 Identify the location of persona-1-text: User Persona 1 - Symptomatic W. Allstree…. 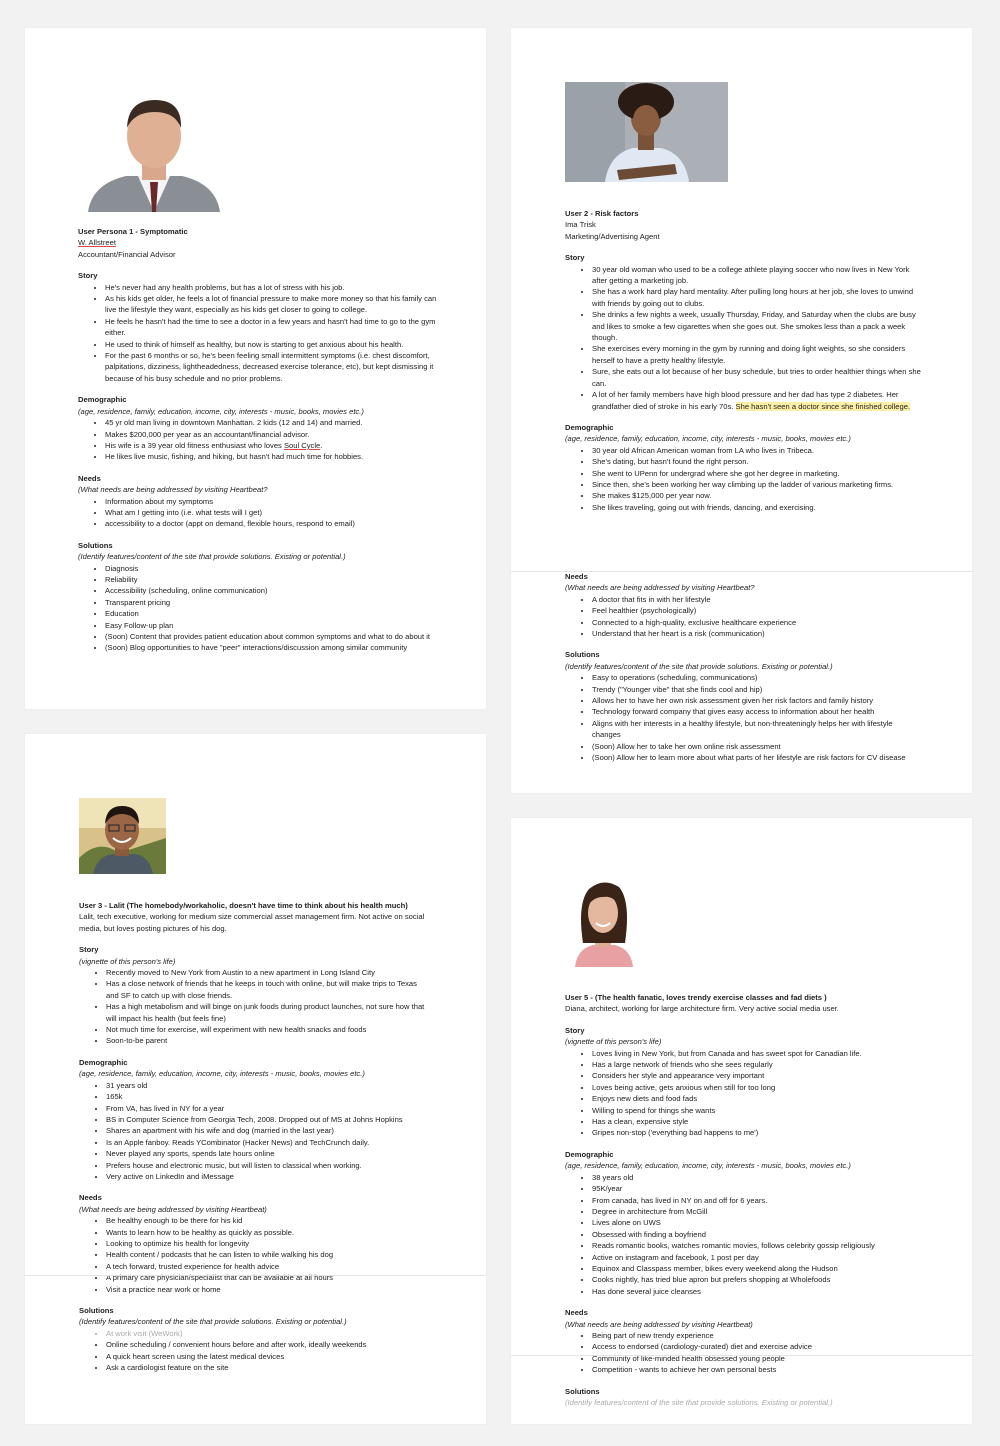
(259, 440).